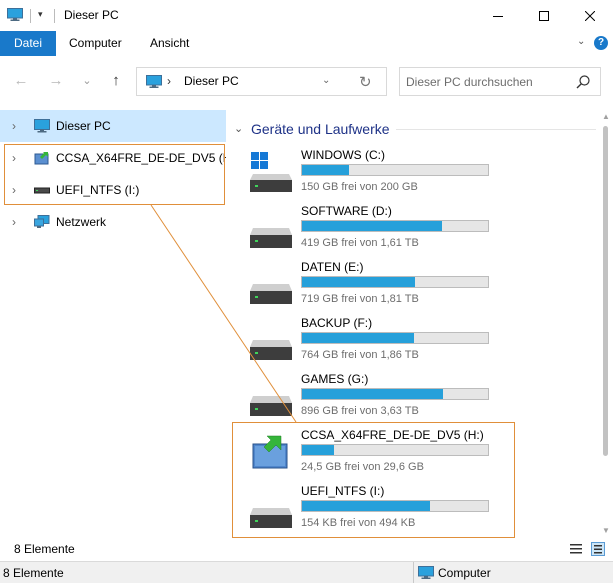 This screenshot has width=613, height=583. I want to click on drive-item-software-d: SOFTWARE (D:) 419 GB frei von 1,61 TB, so click(396, 232).